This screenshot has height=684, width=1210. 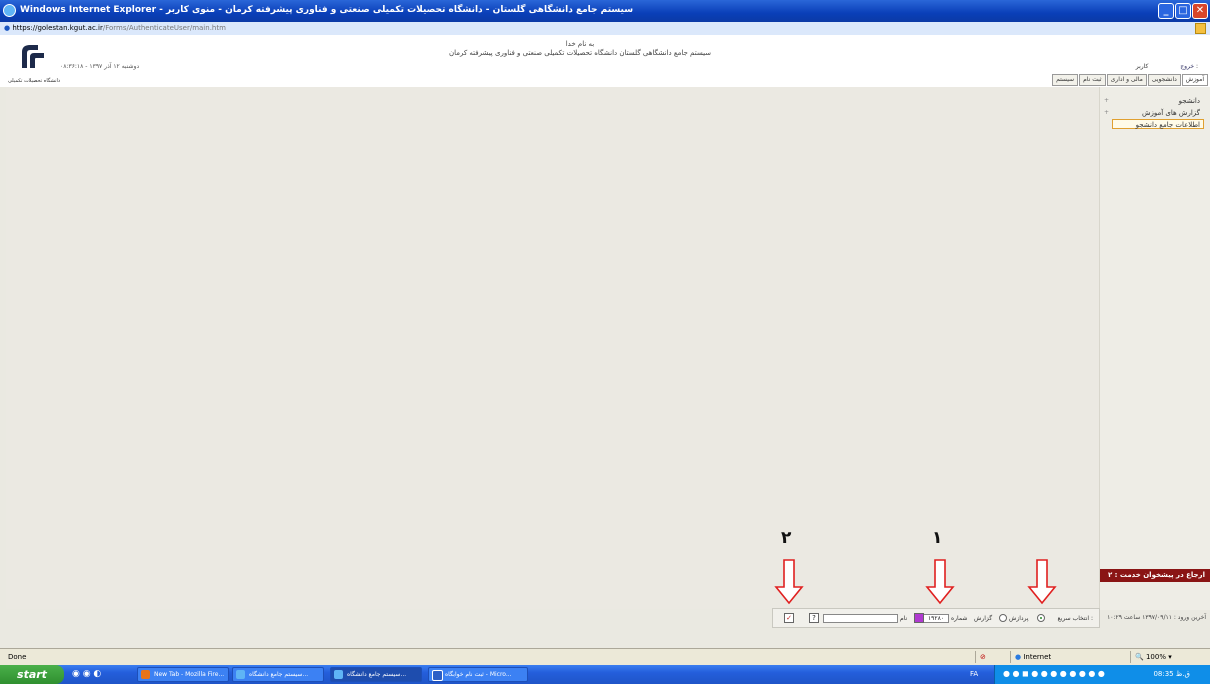 I want to click on report-radio-label: گزارش, so click(x=983, y=618).